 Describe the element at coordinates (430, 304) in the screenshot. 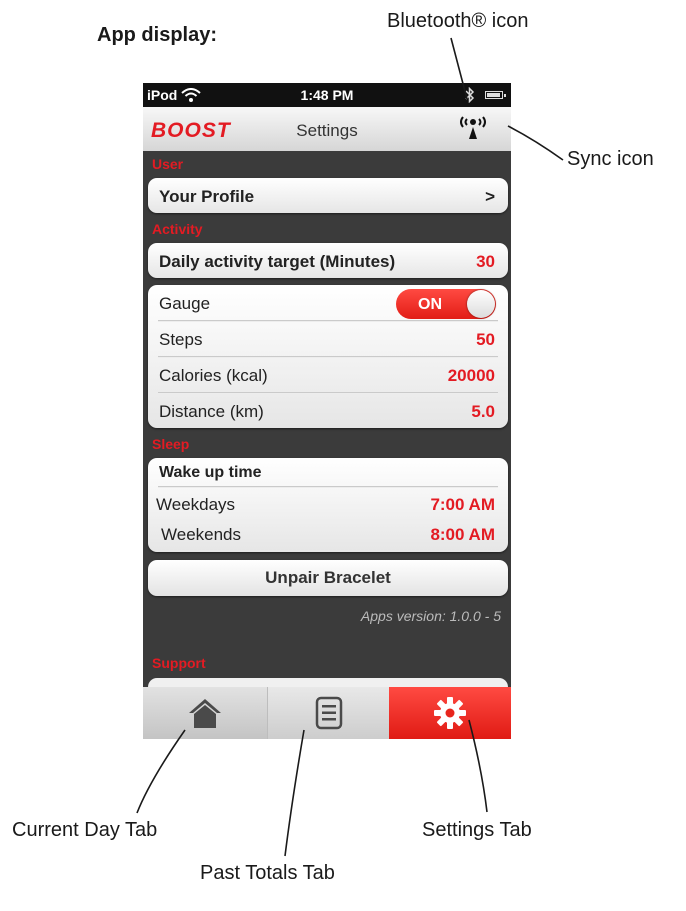

I see `gauge-toggle-label: ON` at that location.